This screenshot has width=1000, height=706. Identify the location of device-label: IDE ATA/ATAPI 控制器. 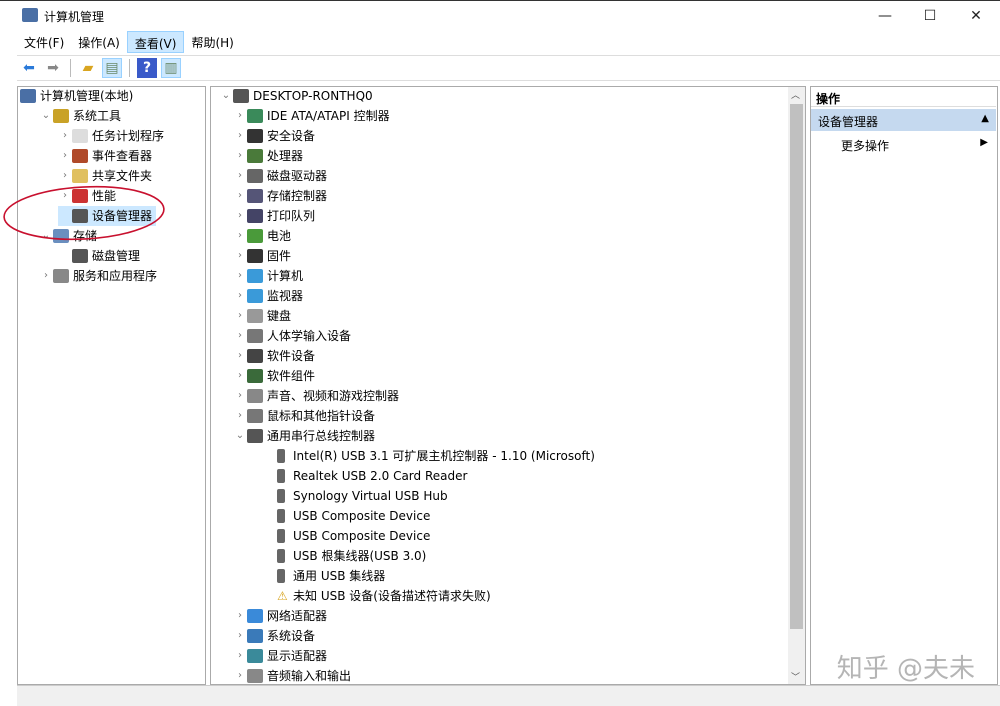
(328, 116).